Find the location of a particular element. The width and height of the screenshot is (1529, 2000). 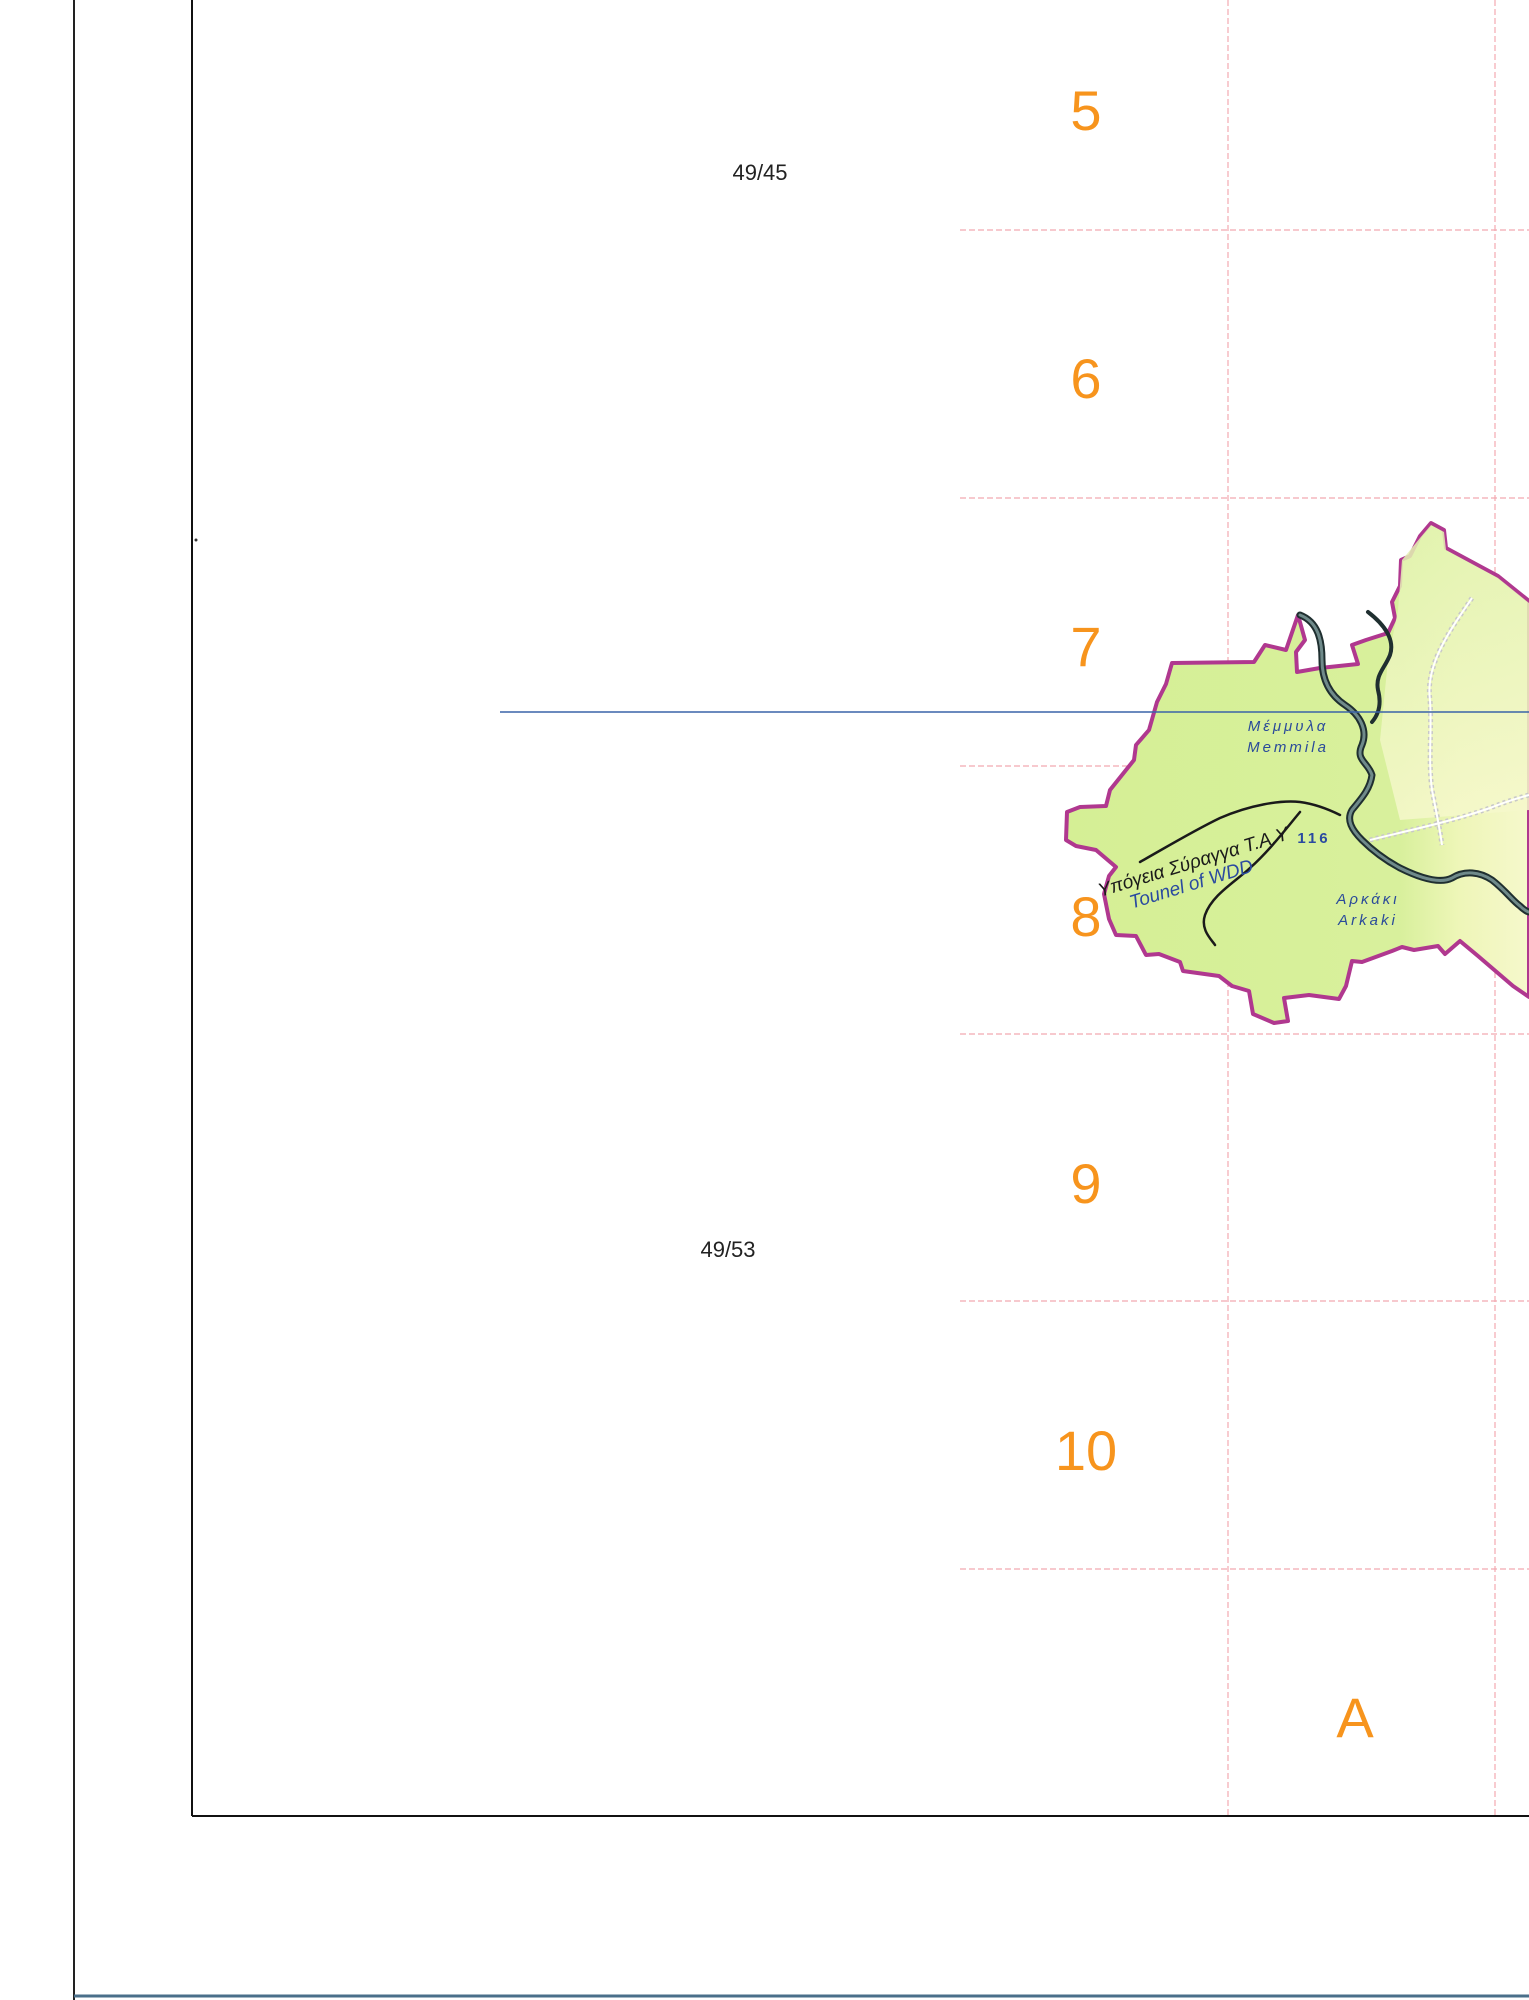

sheet-label-lower: 49/53 is located at coordinates (727, 1249).